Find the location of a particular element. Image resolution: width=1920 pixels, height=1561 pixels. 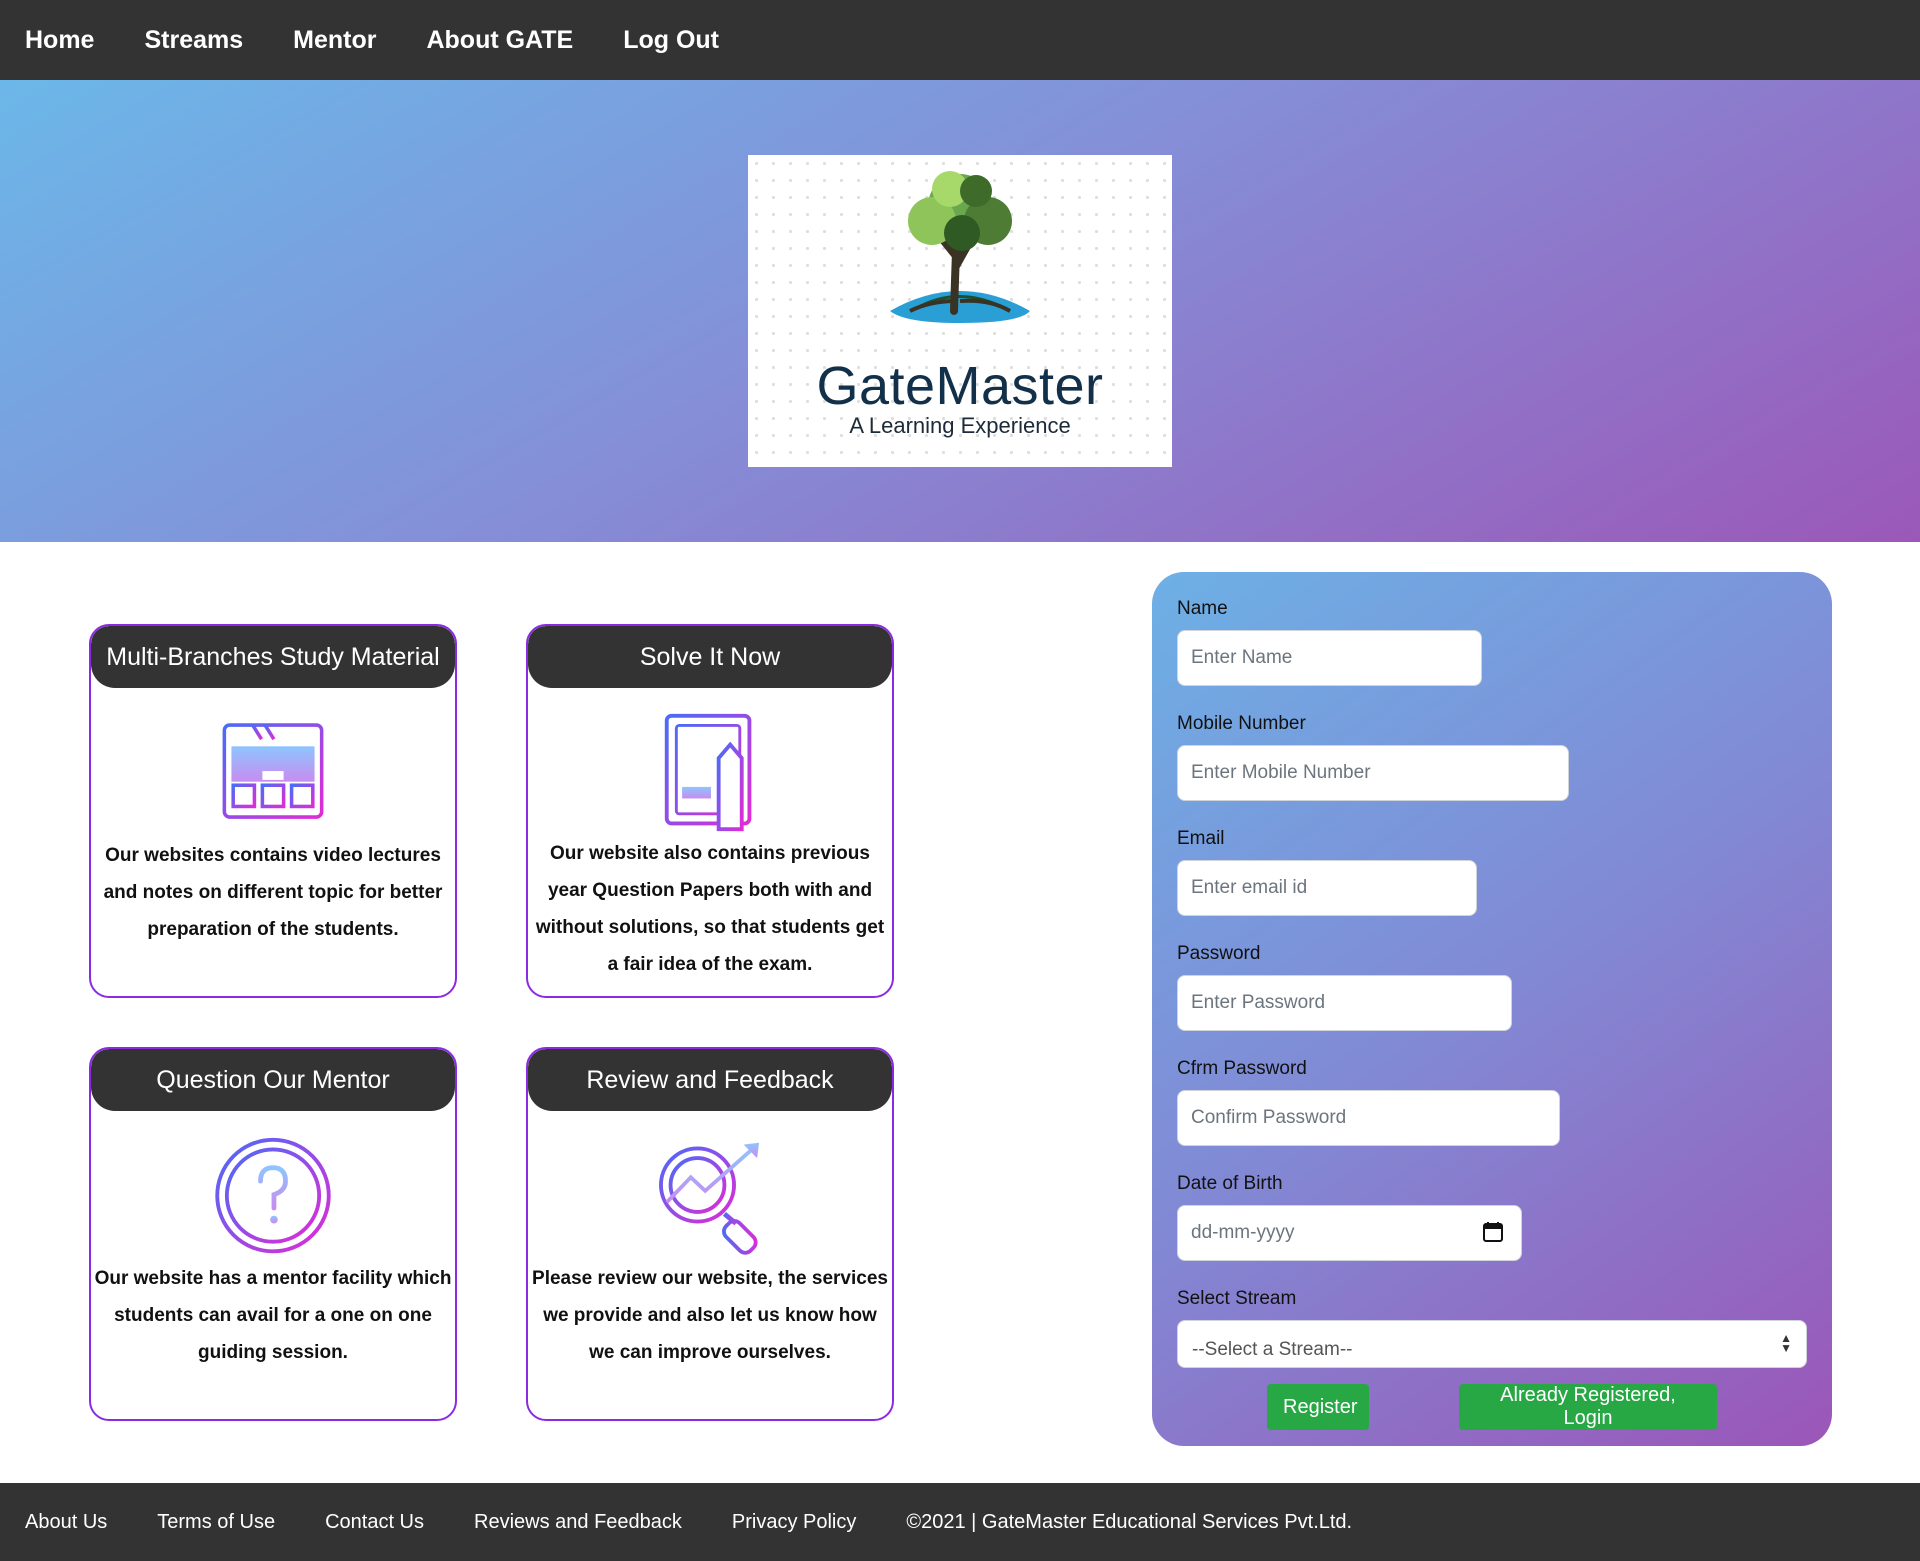

dob-field is located at coordinates (1349, 1233).